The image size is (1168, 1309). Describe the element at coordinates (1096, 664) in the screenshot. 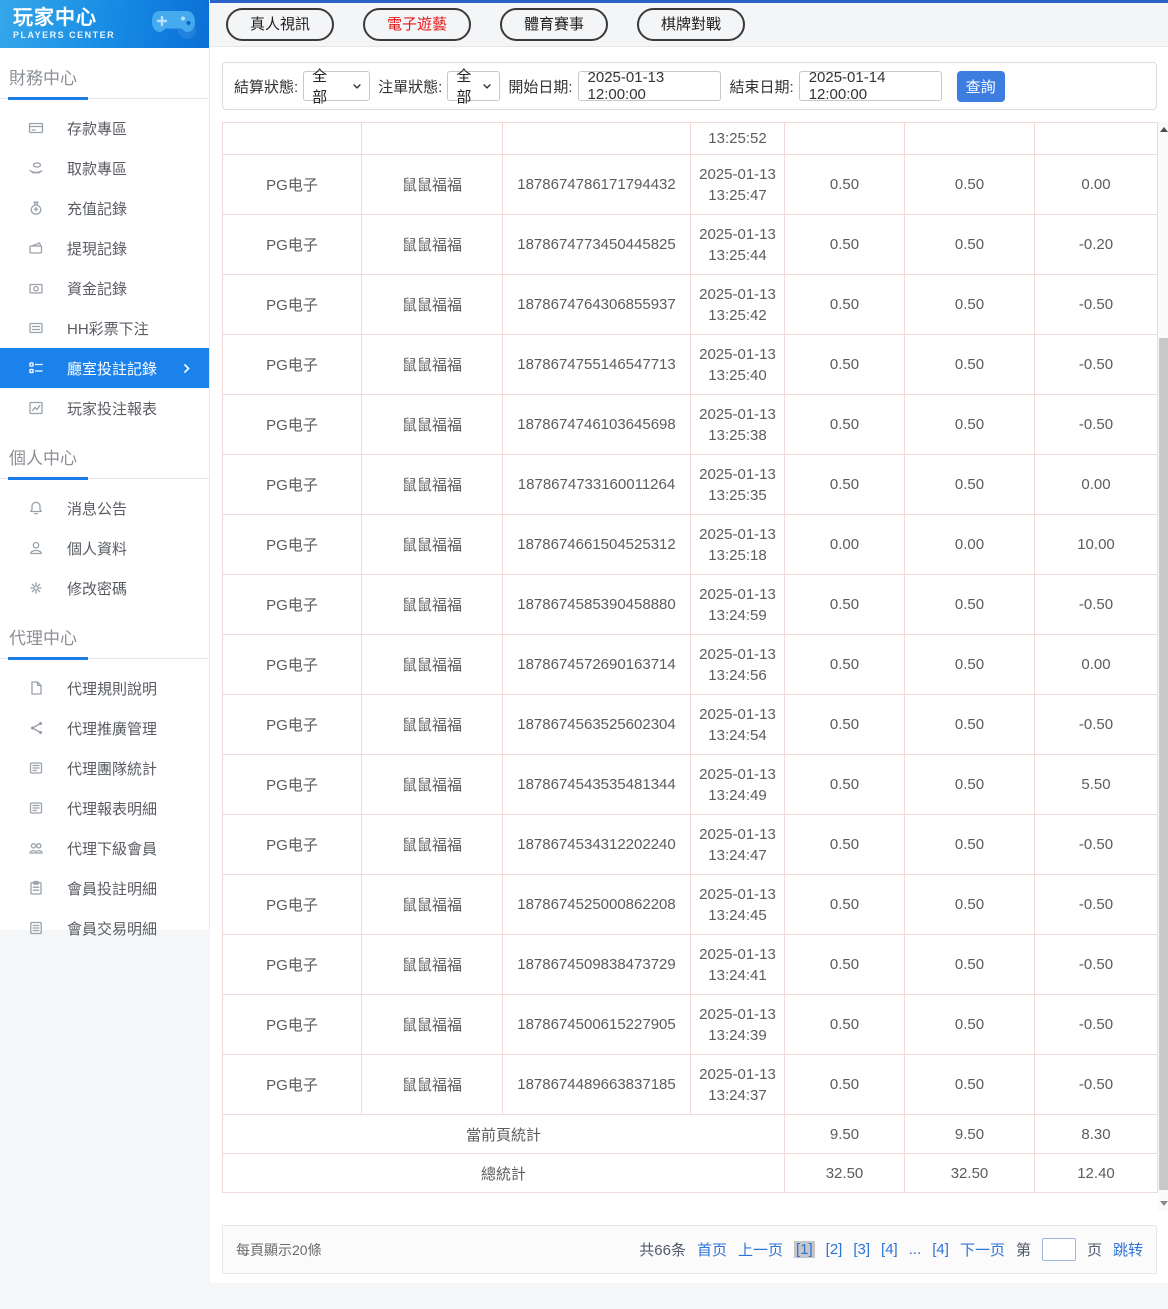

I see `win-amount-cell: 0.00` at that location.